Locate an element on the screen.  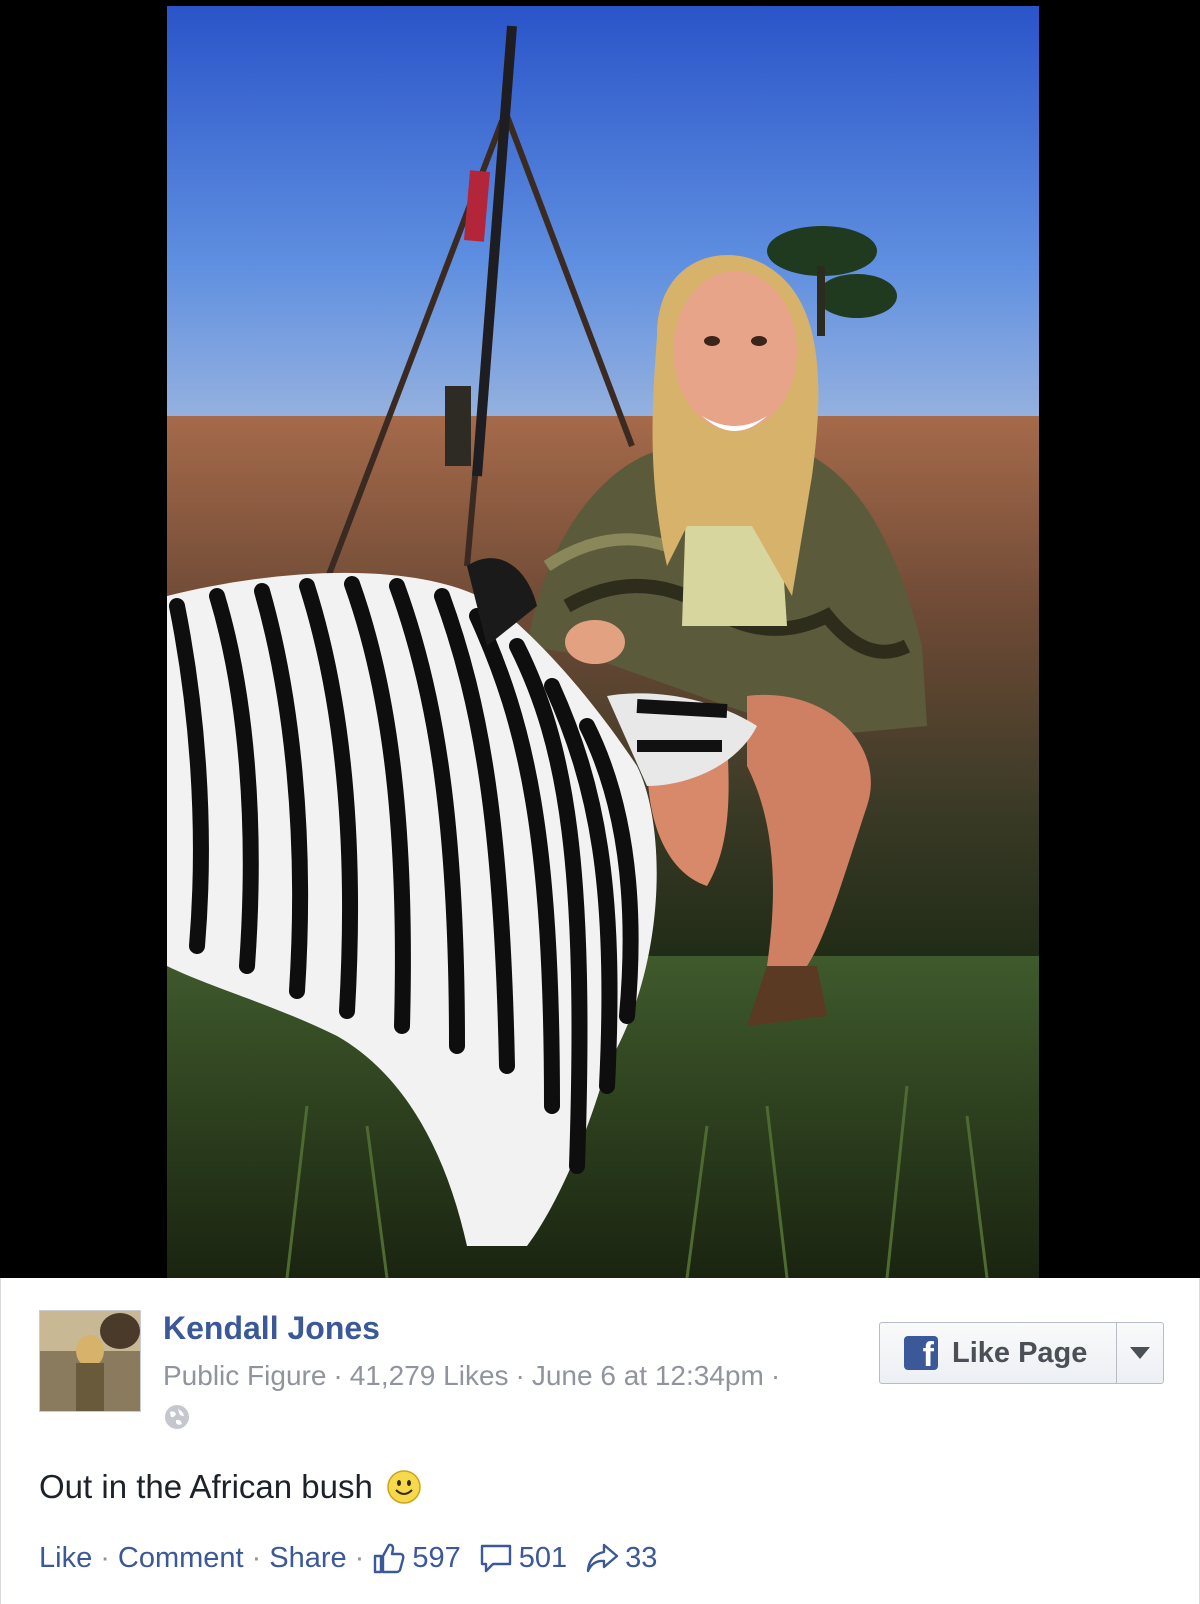
like-page-button: f Like Page is located at coordinates (1021, 1353).